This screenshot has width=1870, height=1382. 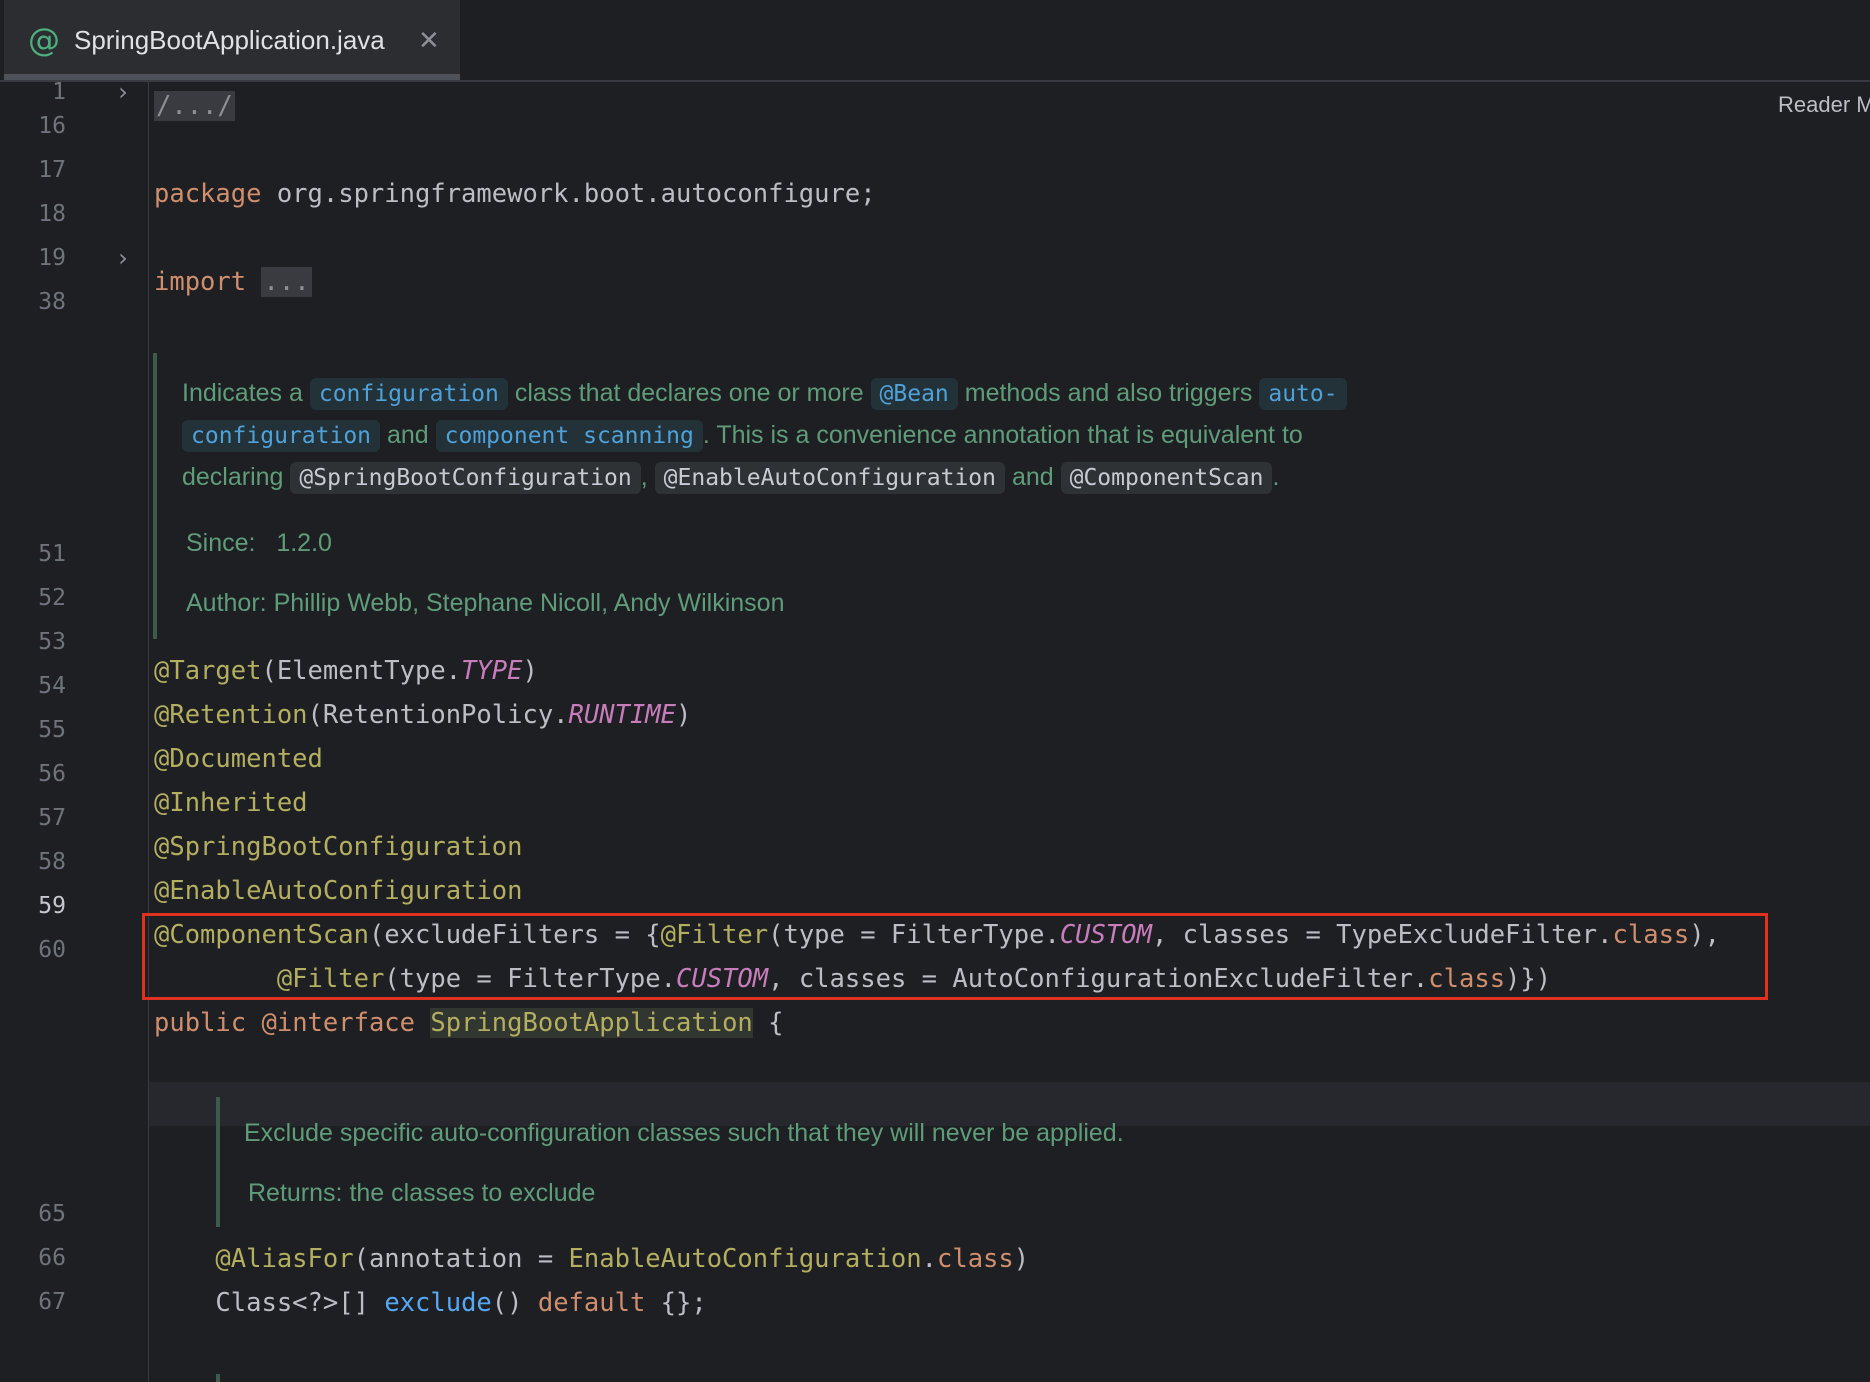 What do you see at coordinates (461, 1259) in the screenshot?
I see `code-text: (annotation =` at bounding box center [461, 1259].